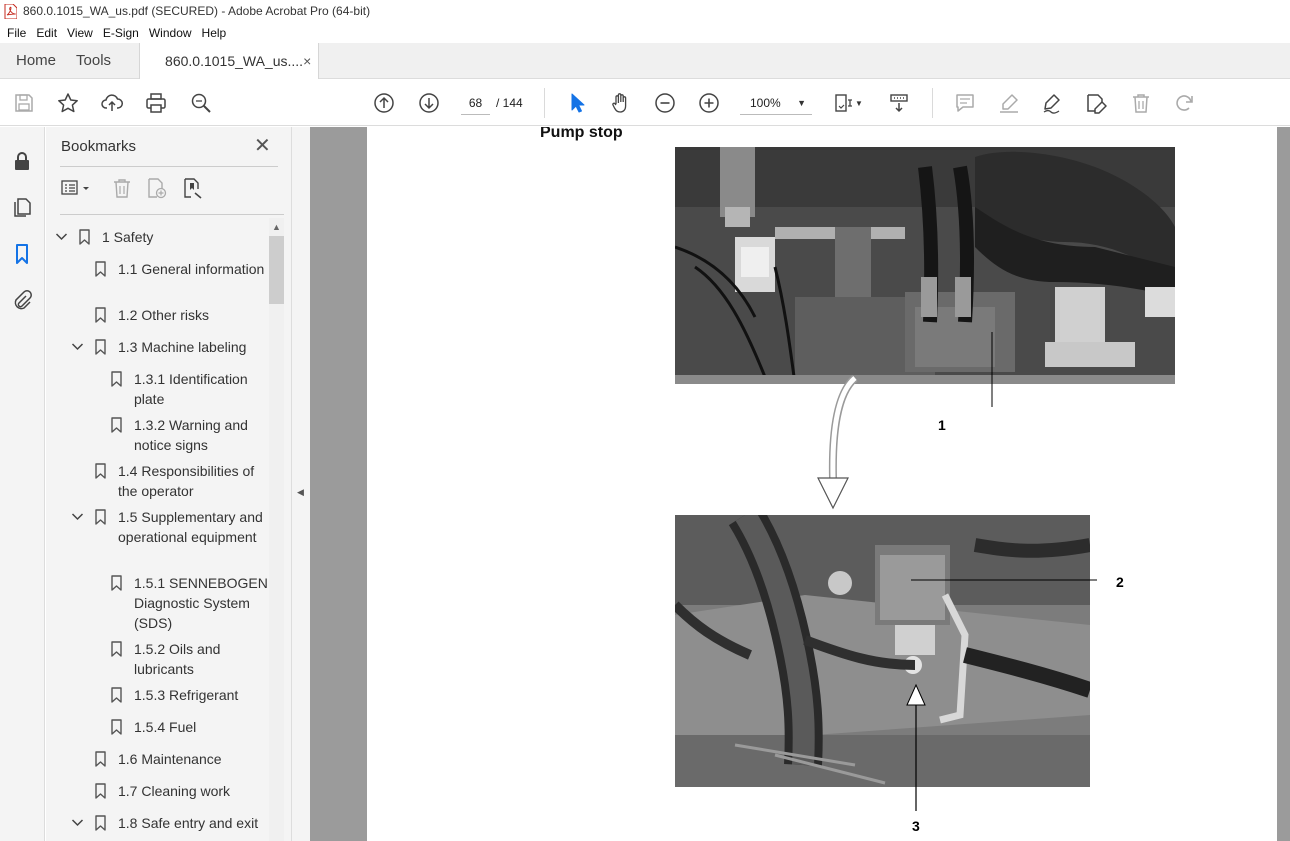  I want to click on bookmark-item: 1.3 Machine labeling, so click(158, 350).